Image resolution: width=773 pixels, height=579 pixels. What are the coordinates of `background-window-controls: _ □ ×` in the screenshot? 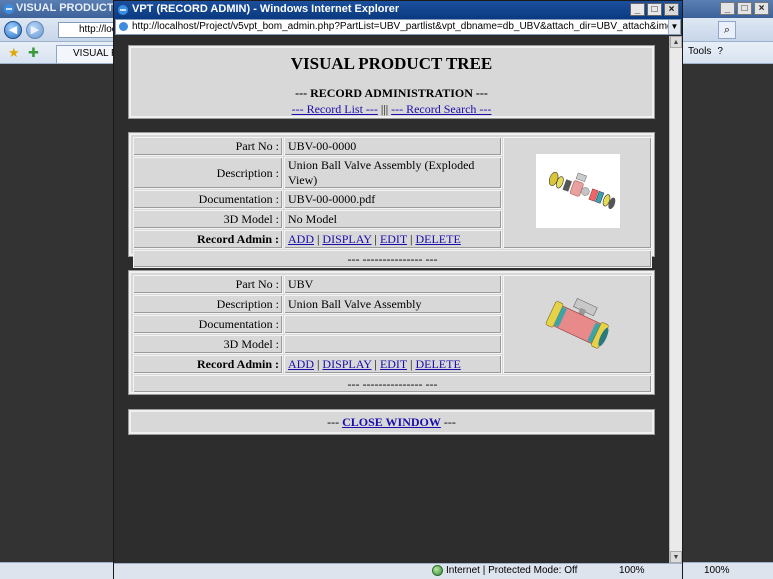 It's located at (744, 8).